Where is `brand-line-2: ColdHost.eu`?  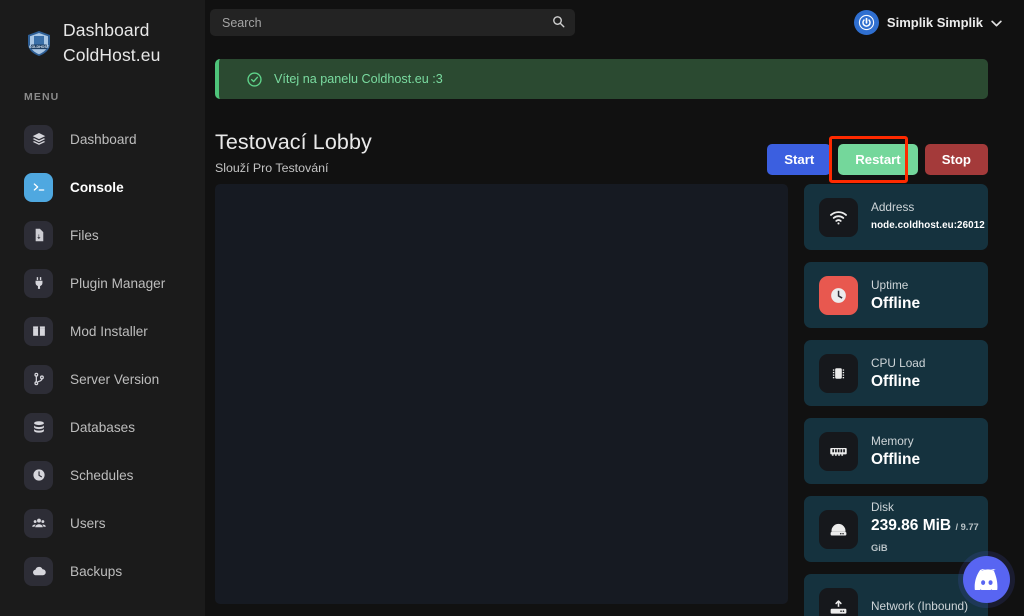 brand-line-2: ColdHost.eu is located at coordinates (112, 55).